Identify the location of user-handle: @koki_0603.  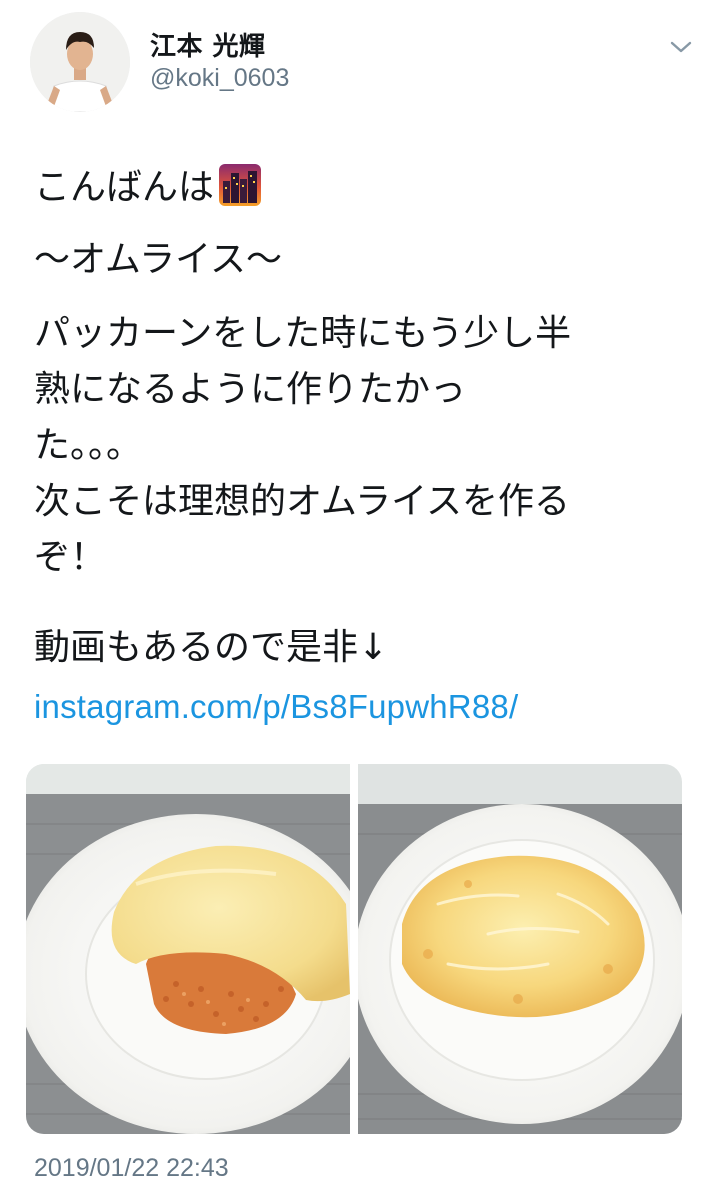
(219, 78).